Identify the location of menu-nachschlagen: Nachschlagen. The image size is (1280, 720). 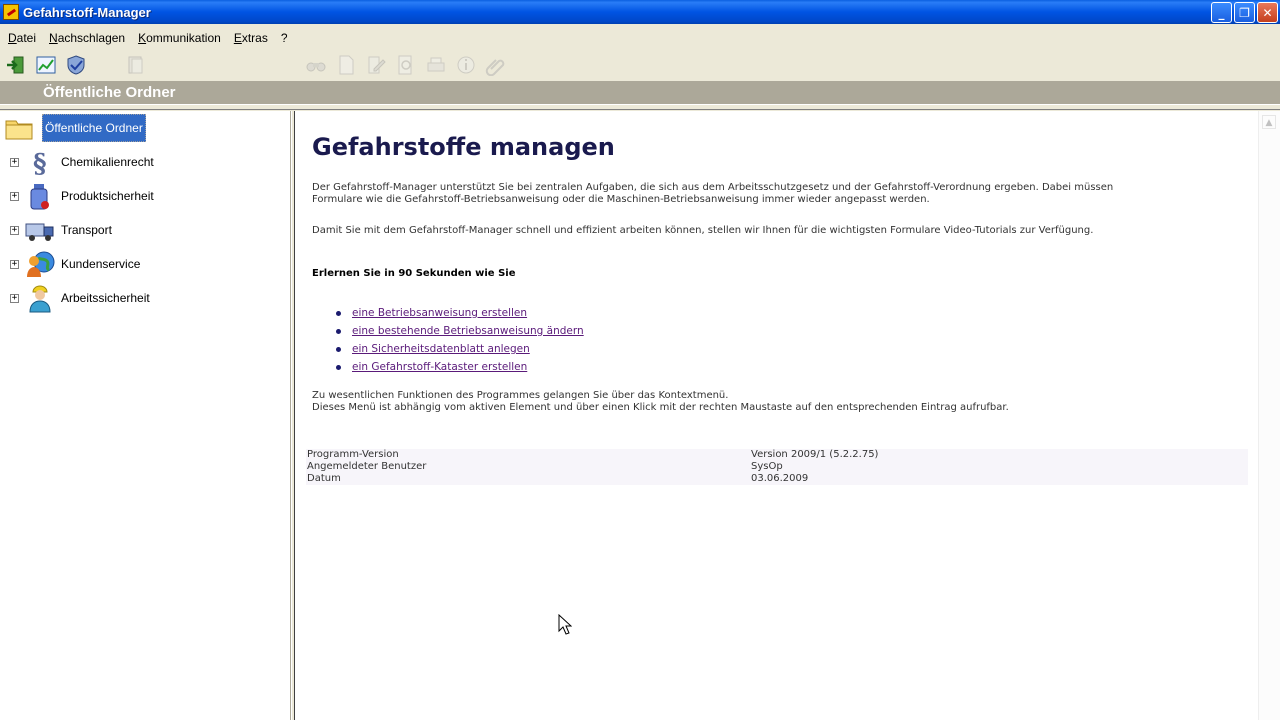
(87, 38).